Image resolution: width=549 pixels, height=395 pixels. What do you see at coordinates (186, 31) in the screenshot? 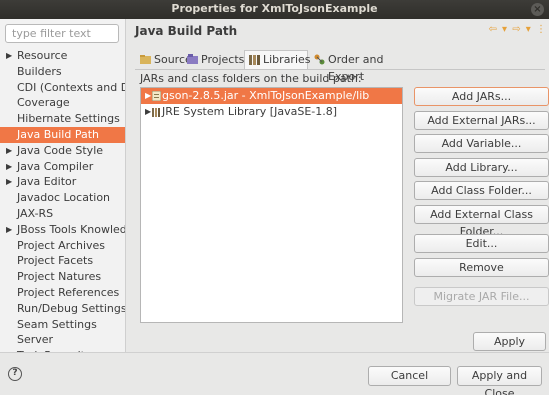
I see `page-title: Java Build Path` at bounding box center [186, 31].